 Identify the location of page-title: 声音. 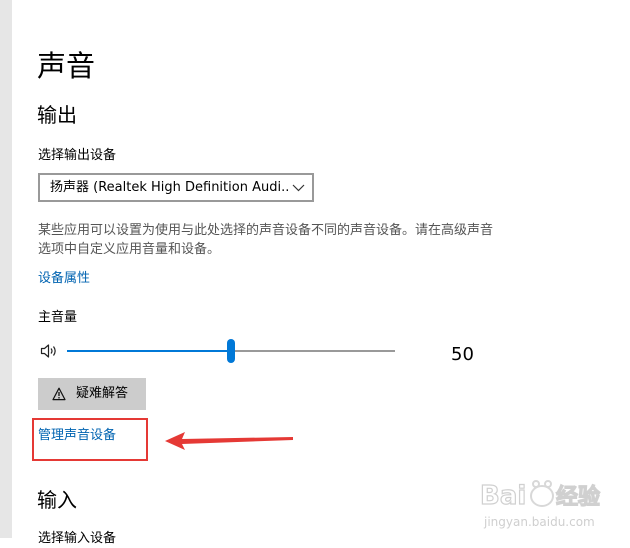
(66, 66).